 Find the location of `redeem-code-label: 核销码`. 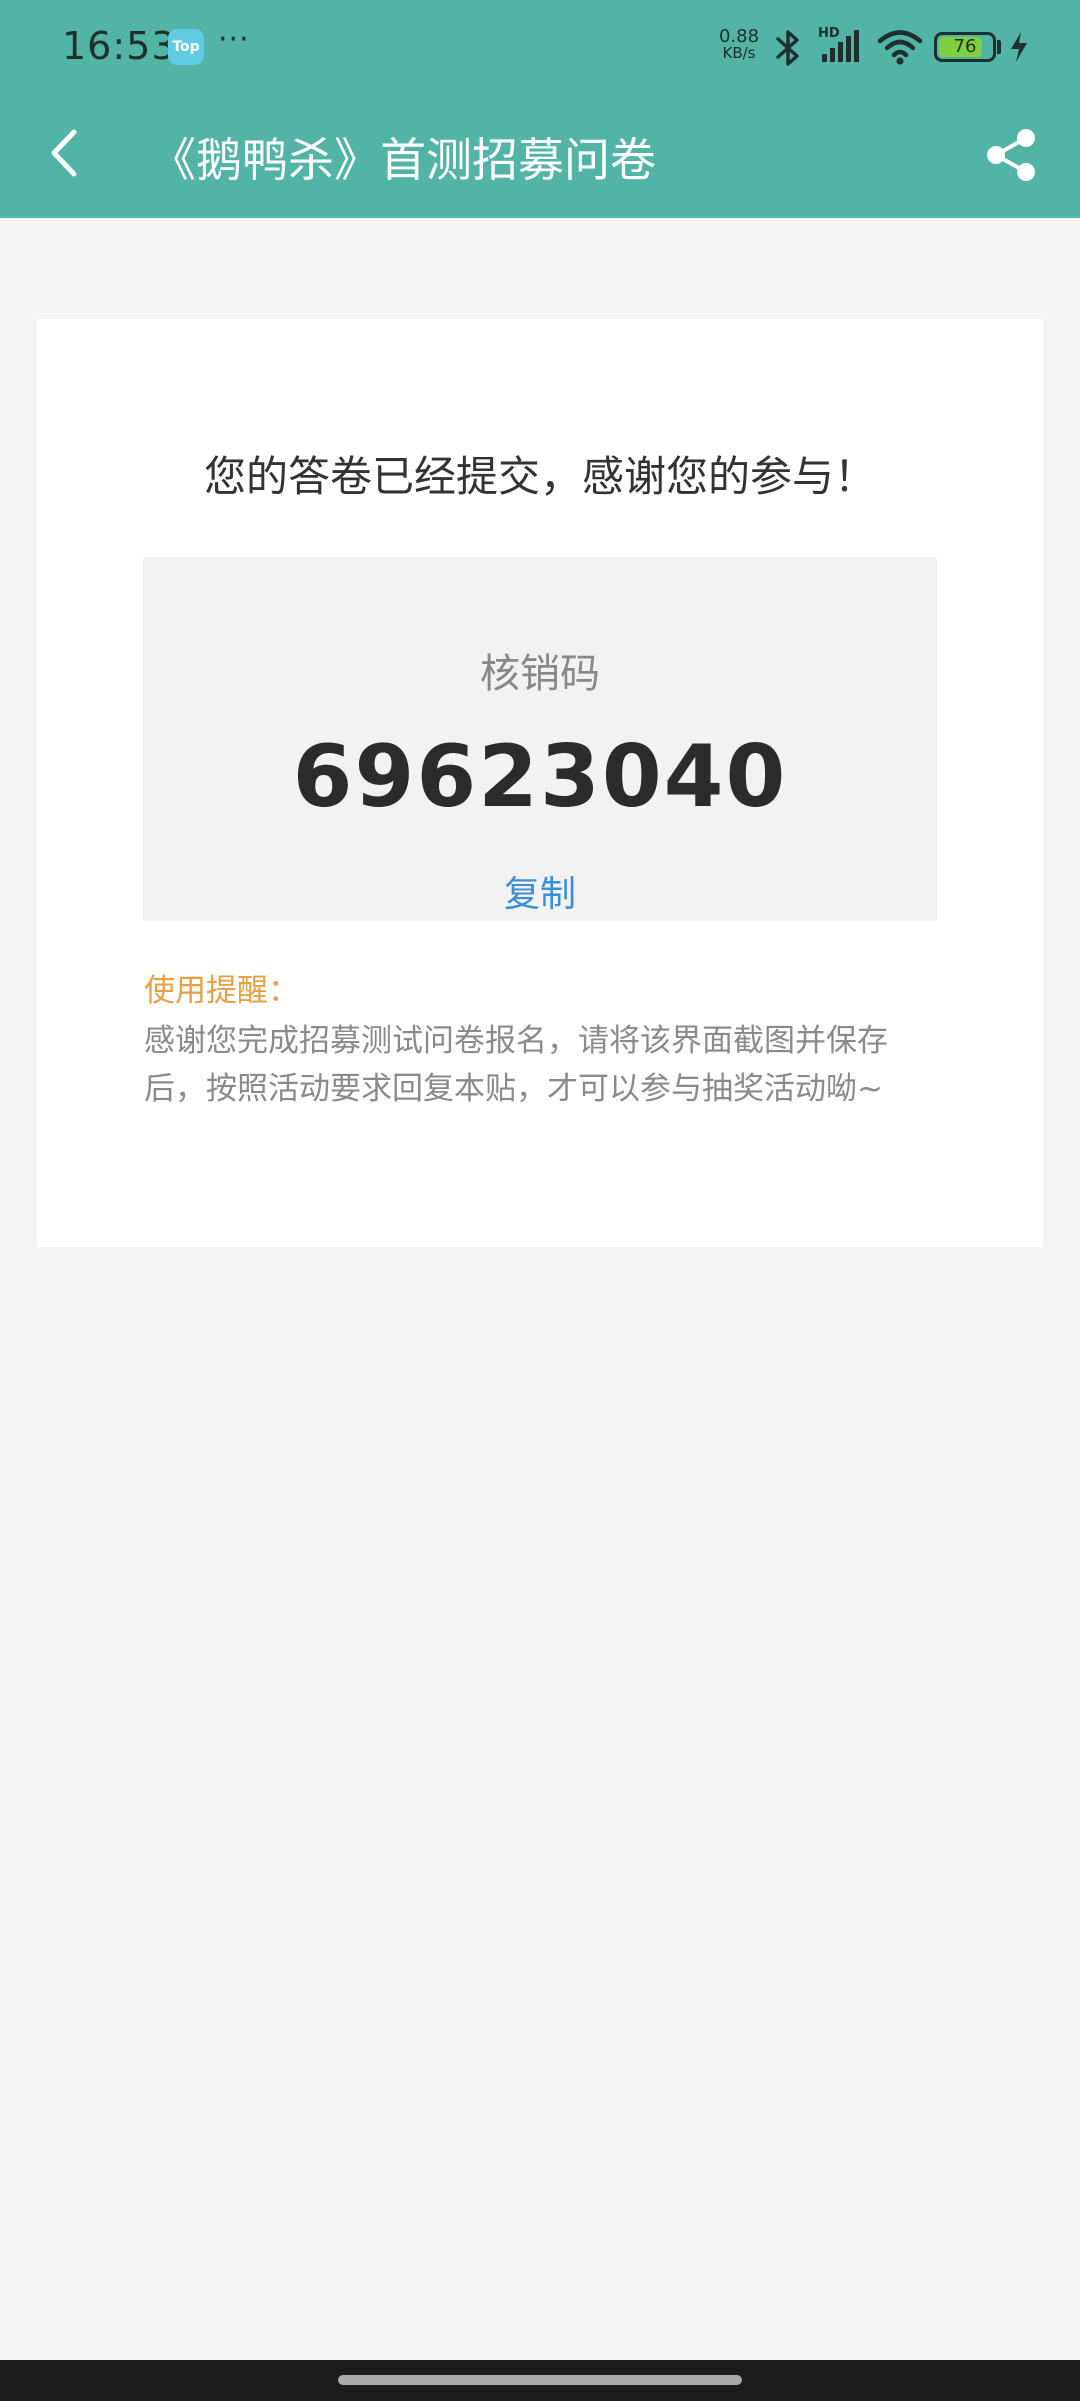

redeem-code-label: 核销码 is located at coordinates (540, 674).